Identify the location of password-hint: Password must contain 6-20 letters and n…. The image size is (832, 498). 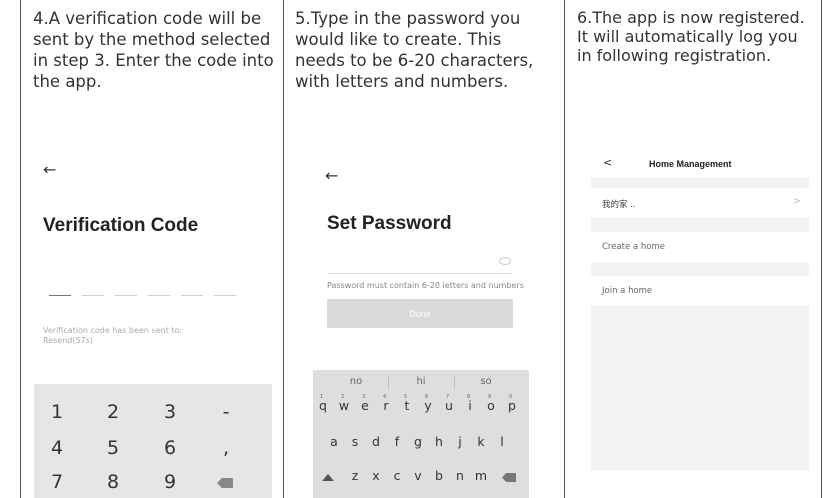
(425, 285).